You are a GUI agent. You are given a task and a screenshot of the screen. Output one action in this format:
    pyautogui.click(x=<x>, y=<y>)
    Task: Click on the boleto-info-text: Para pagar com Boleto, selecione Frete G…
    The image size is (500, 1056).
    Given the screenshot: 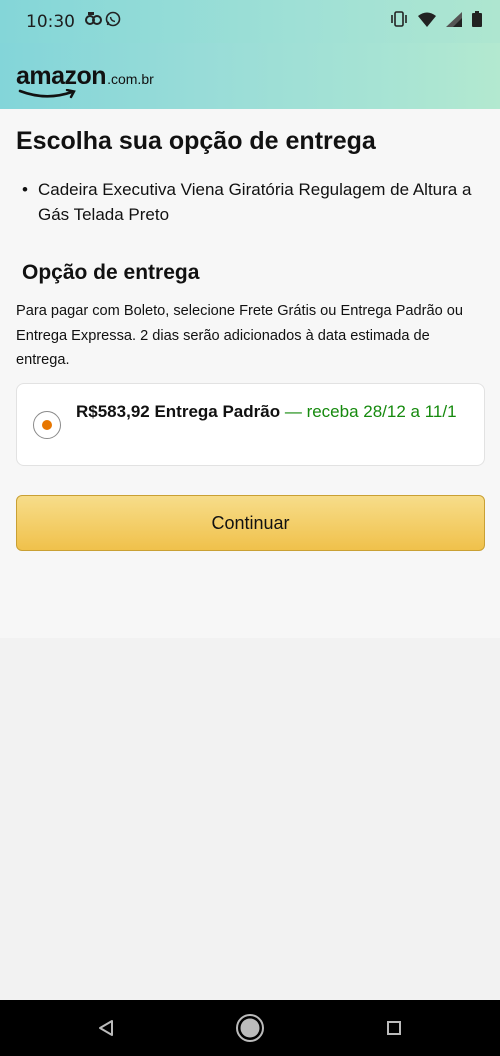 What is the action you would take?
    pyautogui.click(x=239, y=335)
    